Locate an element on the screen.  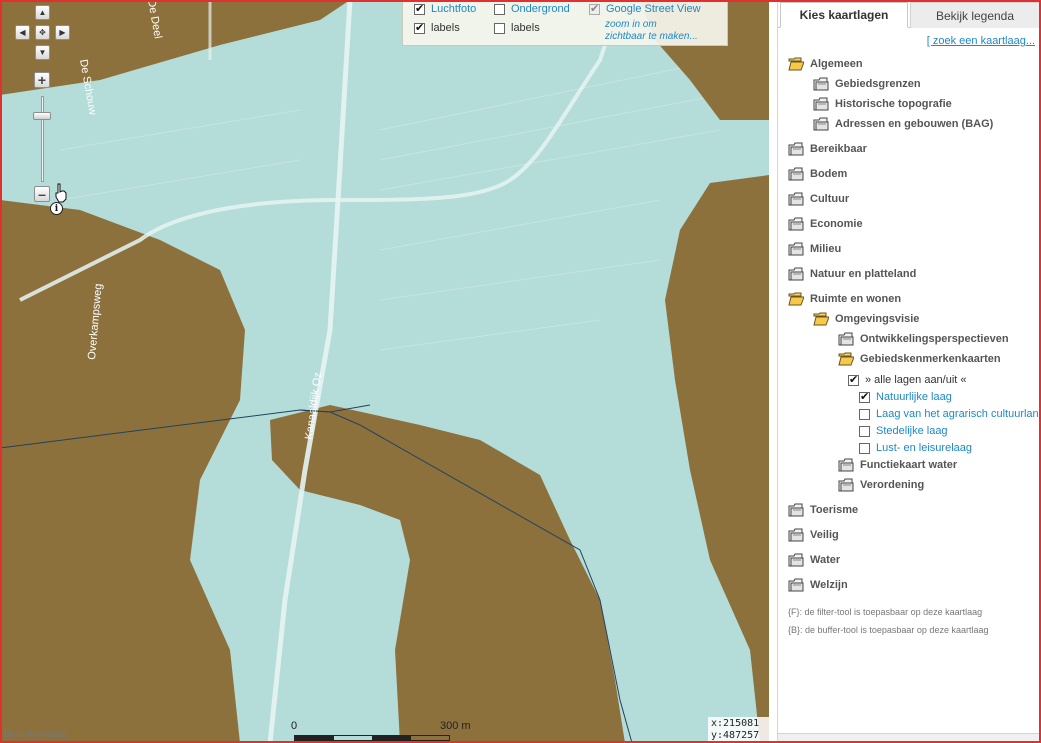
tree-item-historische: Historische topografie is located at coordinates (882, 104).